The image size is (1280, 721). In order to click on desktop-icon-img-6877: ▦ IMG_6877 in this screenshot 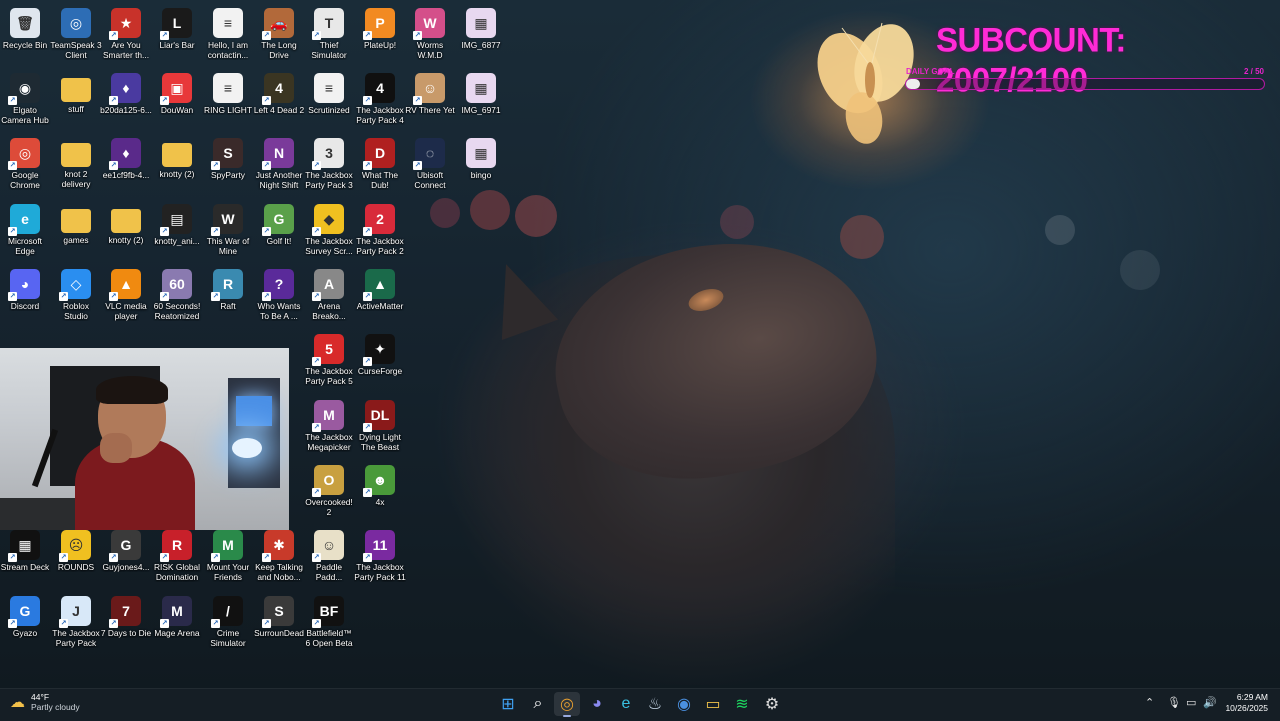, I will do `click(481, 35)`.